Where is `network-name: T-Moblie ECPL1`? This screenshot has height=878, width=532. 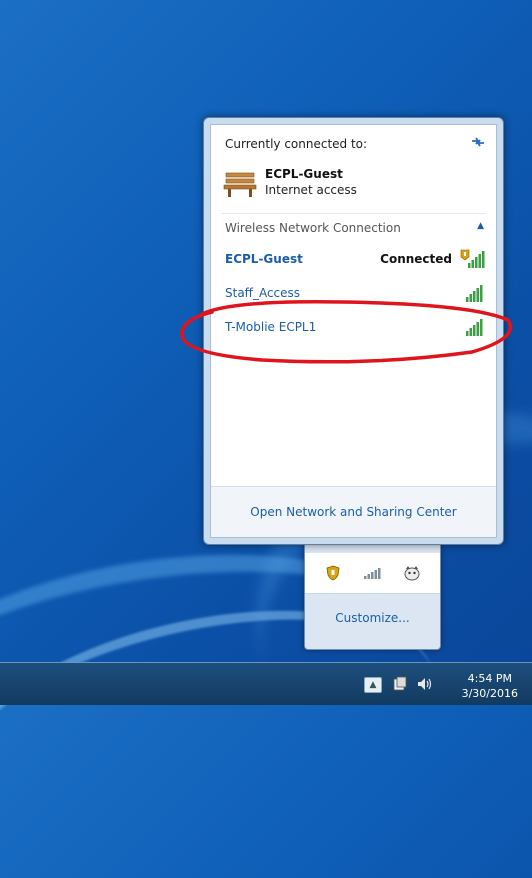
network-name: T-Moblie ECPL1 is located at coordinates (271, 327).